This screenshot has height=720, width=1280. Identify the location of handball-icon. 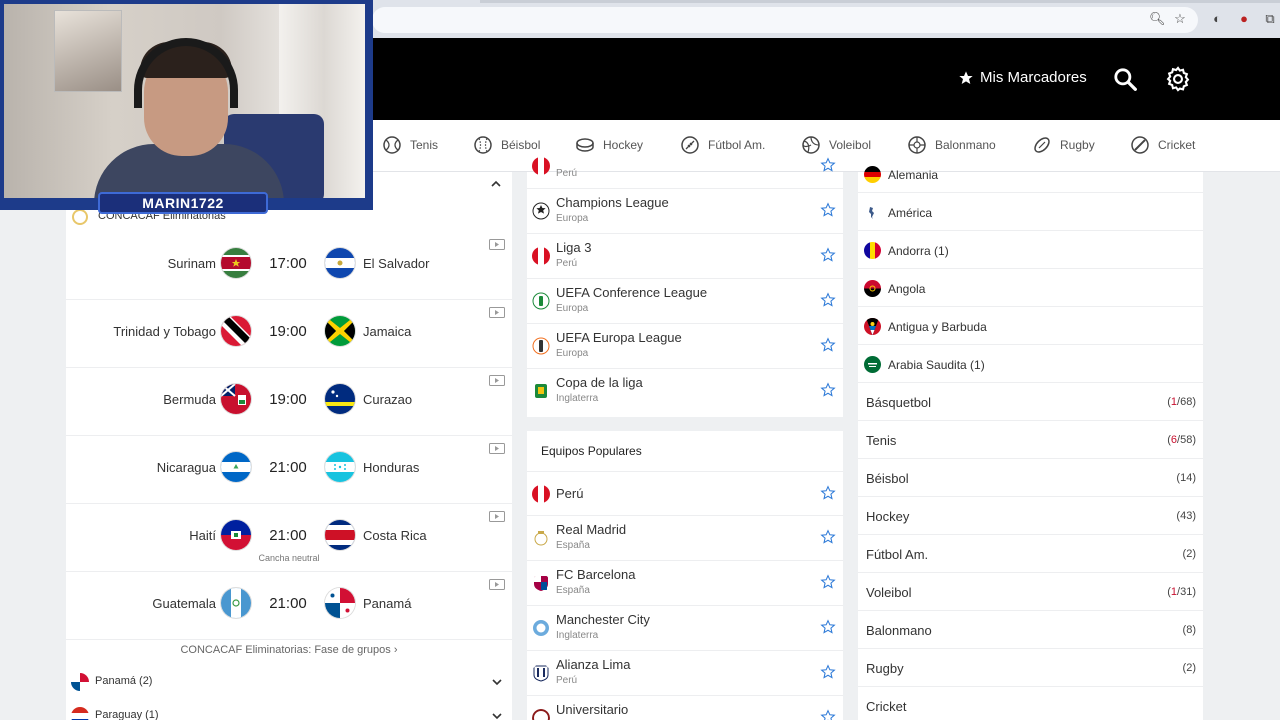
(917, 145).